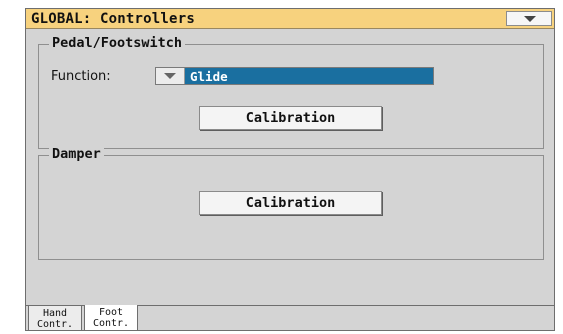 Image resolution: width=563 pixels, height=334 pixels. Describe the element at coordinates (290, 19) in the screenshot. I see `title-bar: GLOBAL: Controllers` at that location.